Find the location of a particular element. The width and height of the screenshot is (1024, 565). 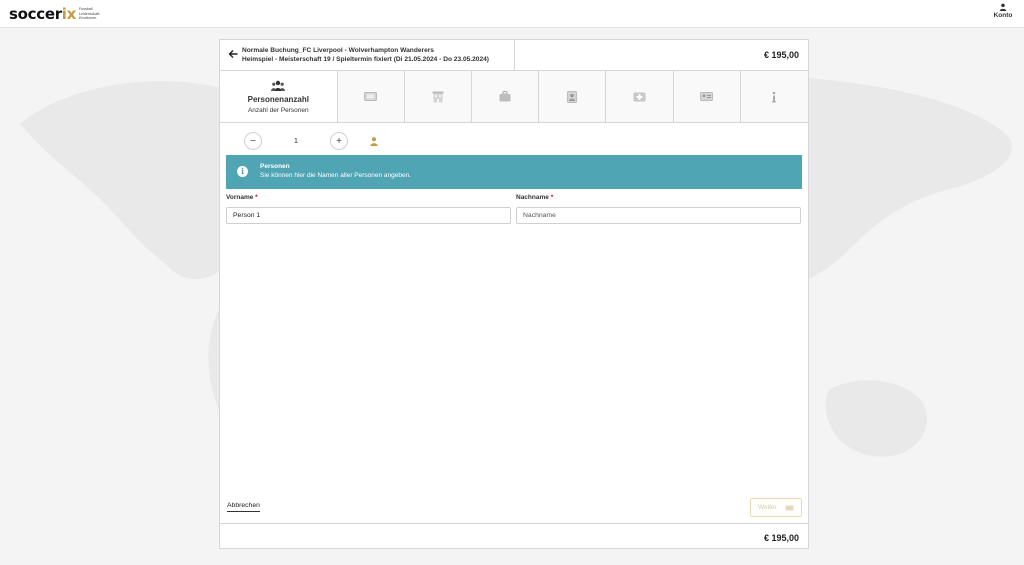

lastname-field is located at coordinates (658, 215).